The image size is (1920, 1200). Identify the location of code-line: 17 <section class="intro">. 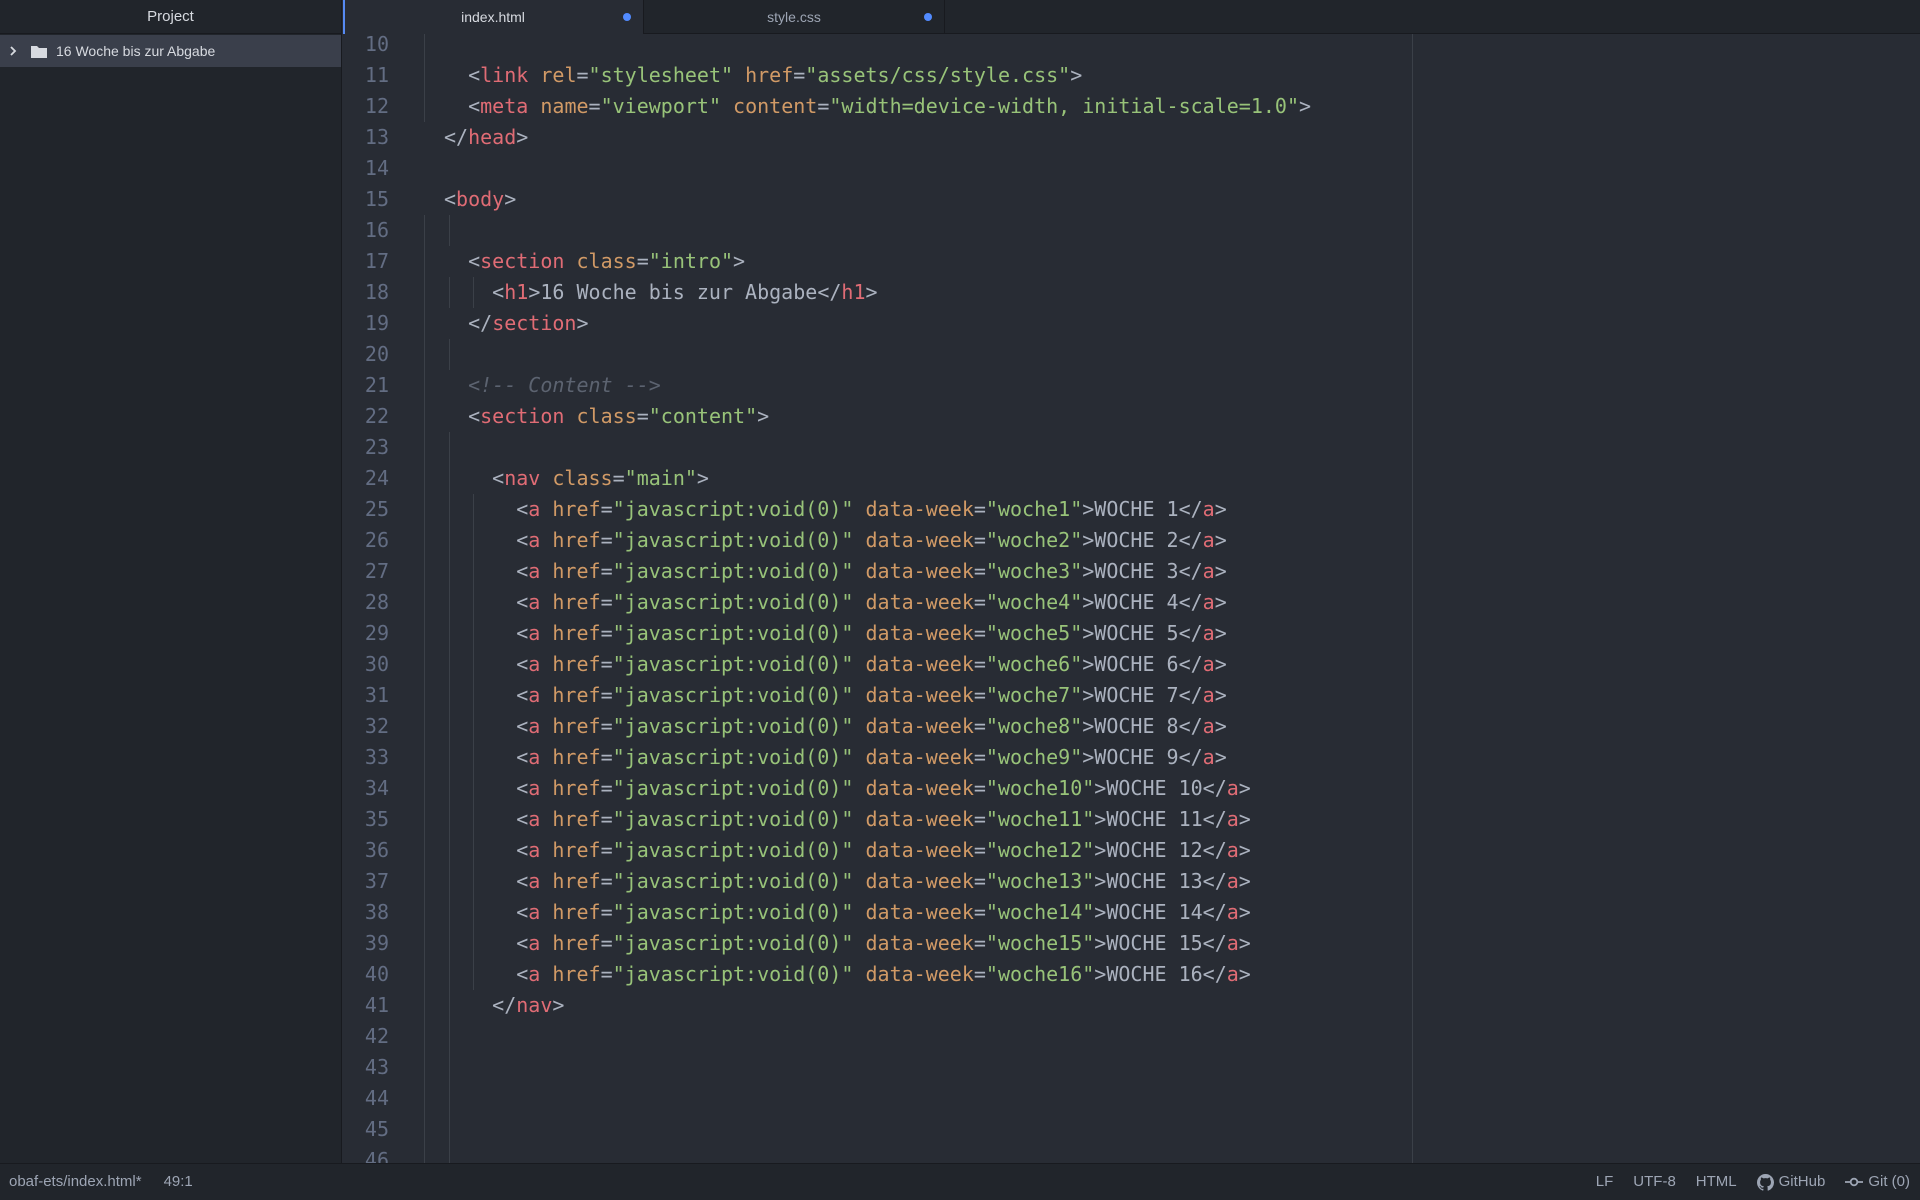
(1131, 261).